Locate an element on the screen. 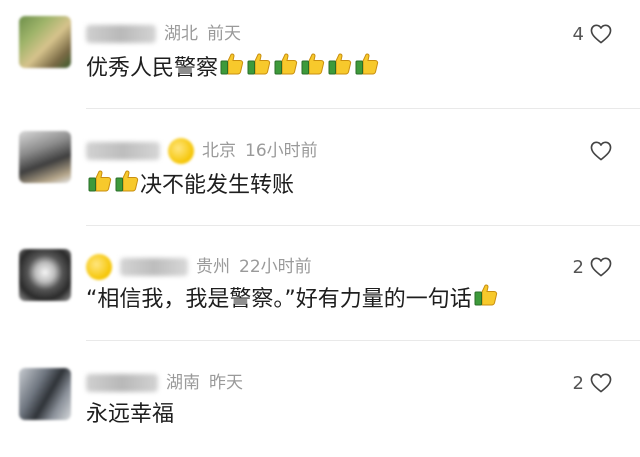  location-label: 北京 is located at coordinates (219, 151).